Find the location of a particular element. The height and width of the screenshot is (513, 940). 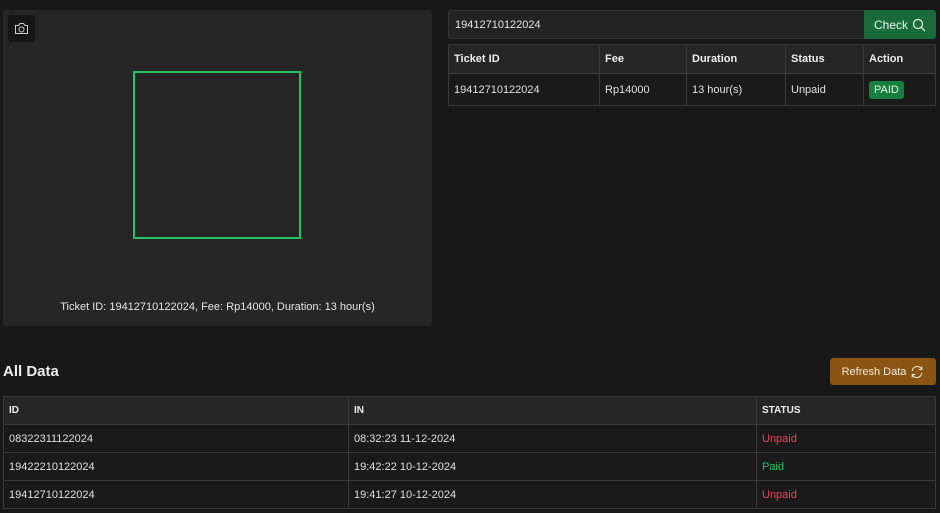

camera-icon is located at coordinates (21, 28).